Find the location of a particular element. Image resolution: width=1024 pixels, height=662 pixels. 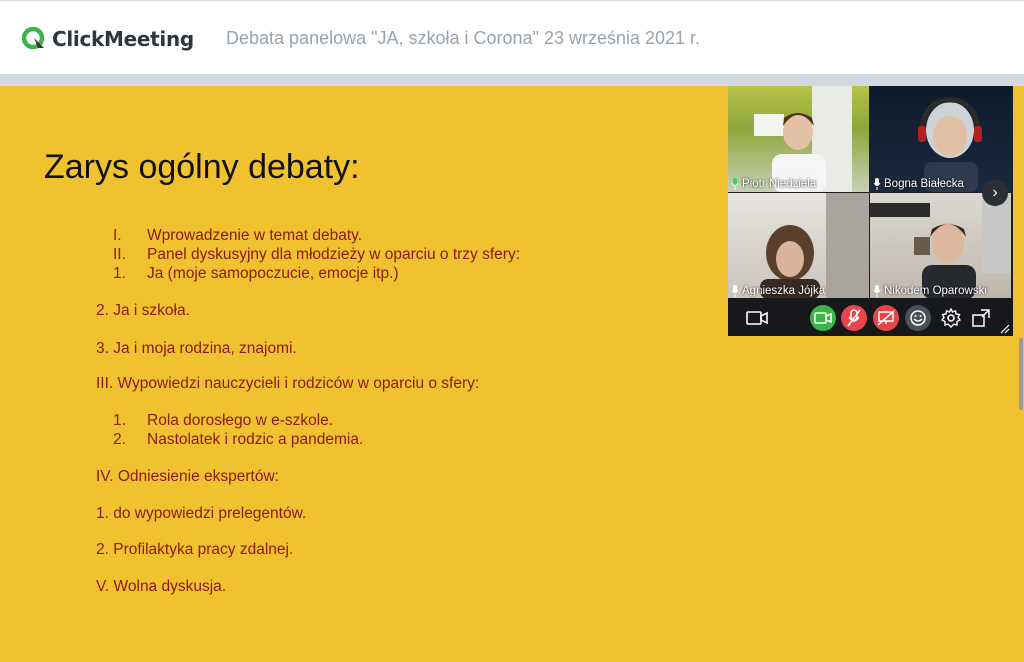

video-tile: Bogna Białecka is located at coordinates (940, 139).